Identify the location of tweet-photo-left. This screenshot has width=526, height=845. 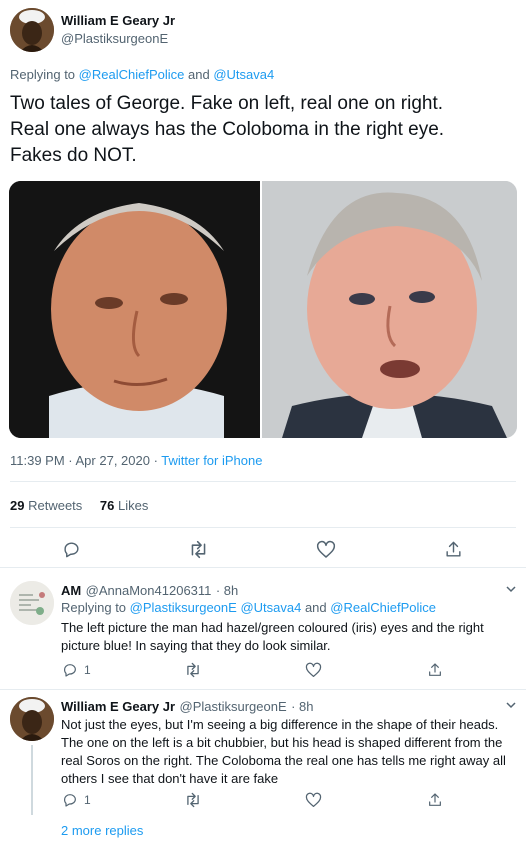
(134, 309).